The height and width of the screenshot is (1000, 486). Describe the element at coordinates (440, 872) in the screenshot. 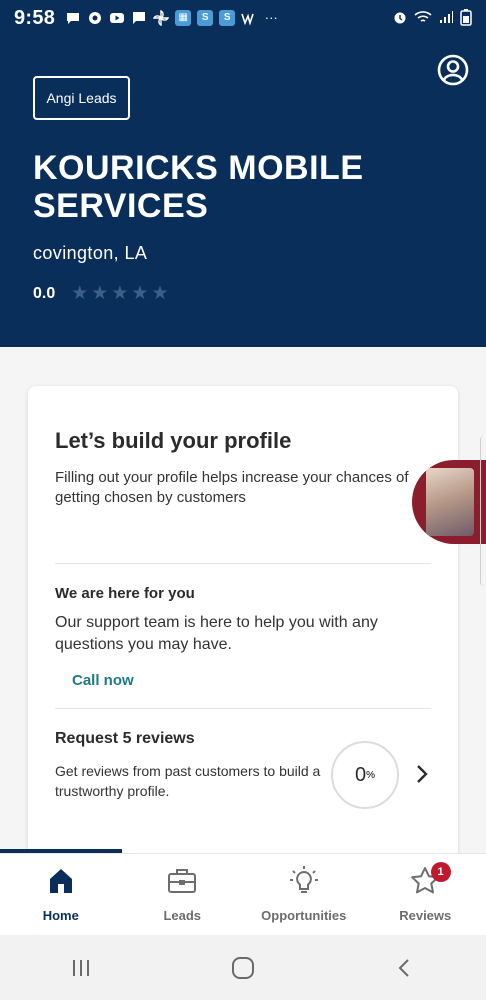

I see `notification-badge: 1` at that location.